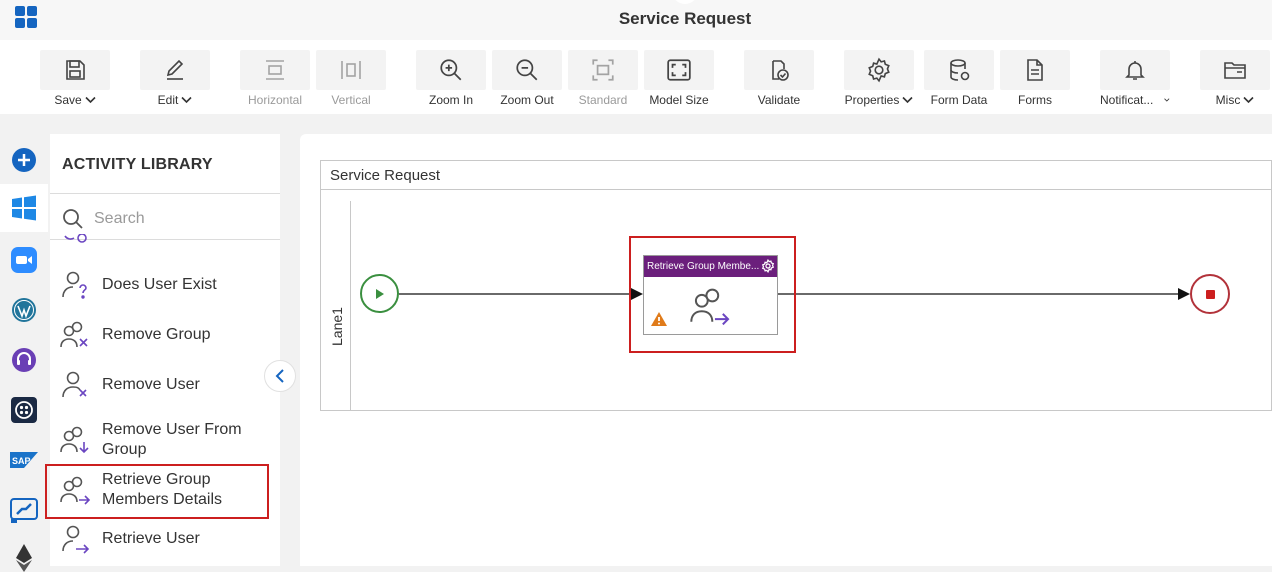 This screenshot has height=572, width=1272. I want to click on form-data-button: Form Data, so click(959, 81).